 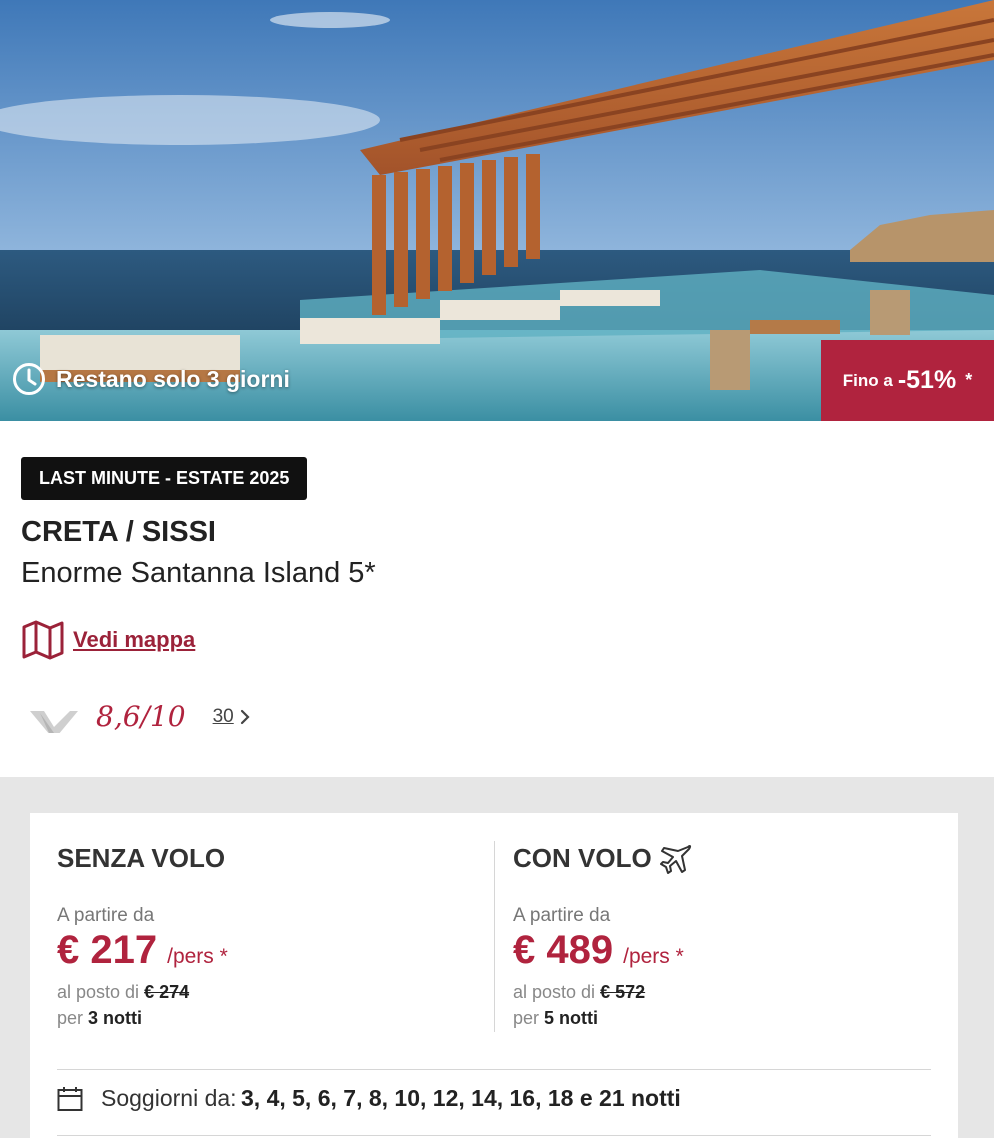 What do you see at coordinates (582, 858) in the screenshot?
I see `option-title: CON VOLO` at bounding box center [582, 858].